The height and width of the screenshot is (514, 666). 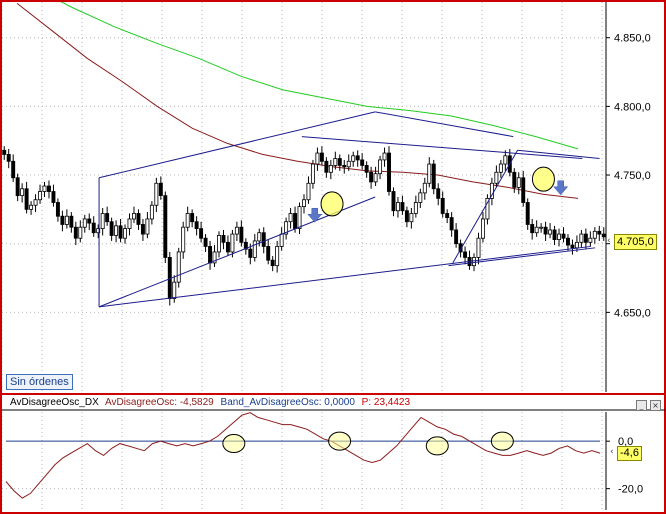 What do you see at coordinates (612, 452) in the screenshot?
I see `last-value-pointer-icon: ‹` at bounding box center [612, 452].